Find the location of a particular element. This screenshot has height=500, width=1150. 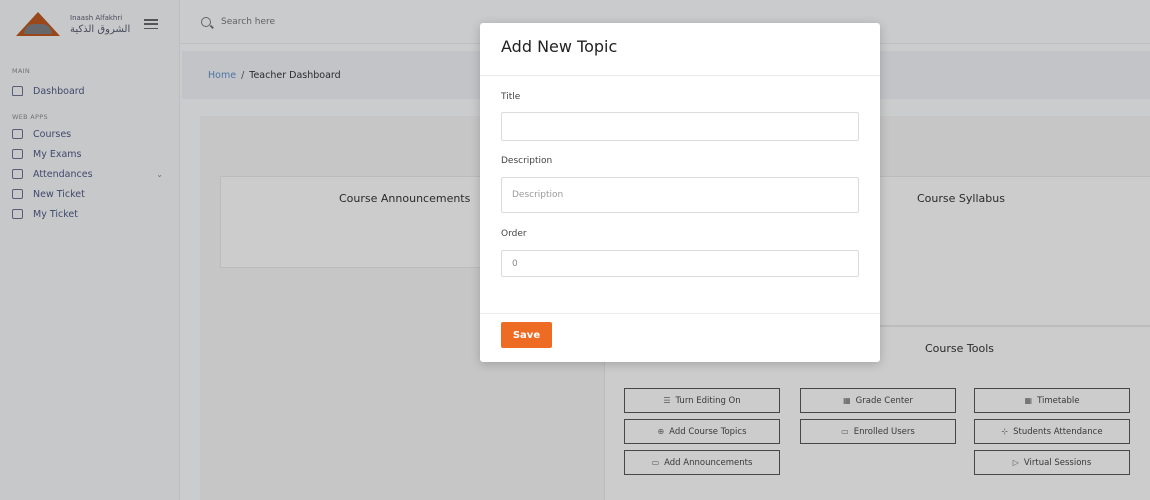

description-label: Description is located at coordinates (527, 161).